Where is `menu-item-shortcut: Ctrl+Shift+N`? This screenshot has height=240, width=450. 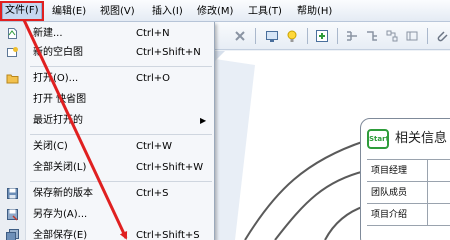
menu-item-shortcut: Ctrl+Shift+N is located at coordinates (168, 52).